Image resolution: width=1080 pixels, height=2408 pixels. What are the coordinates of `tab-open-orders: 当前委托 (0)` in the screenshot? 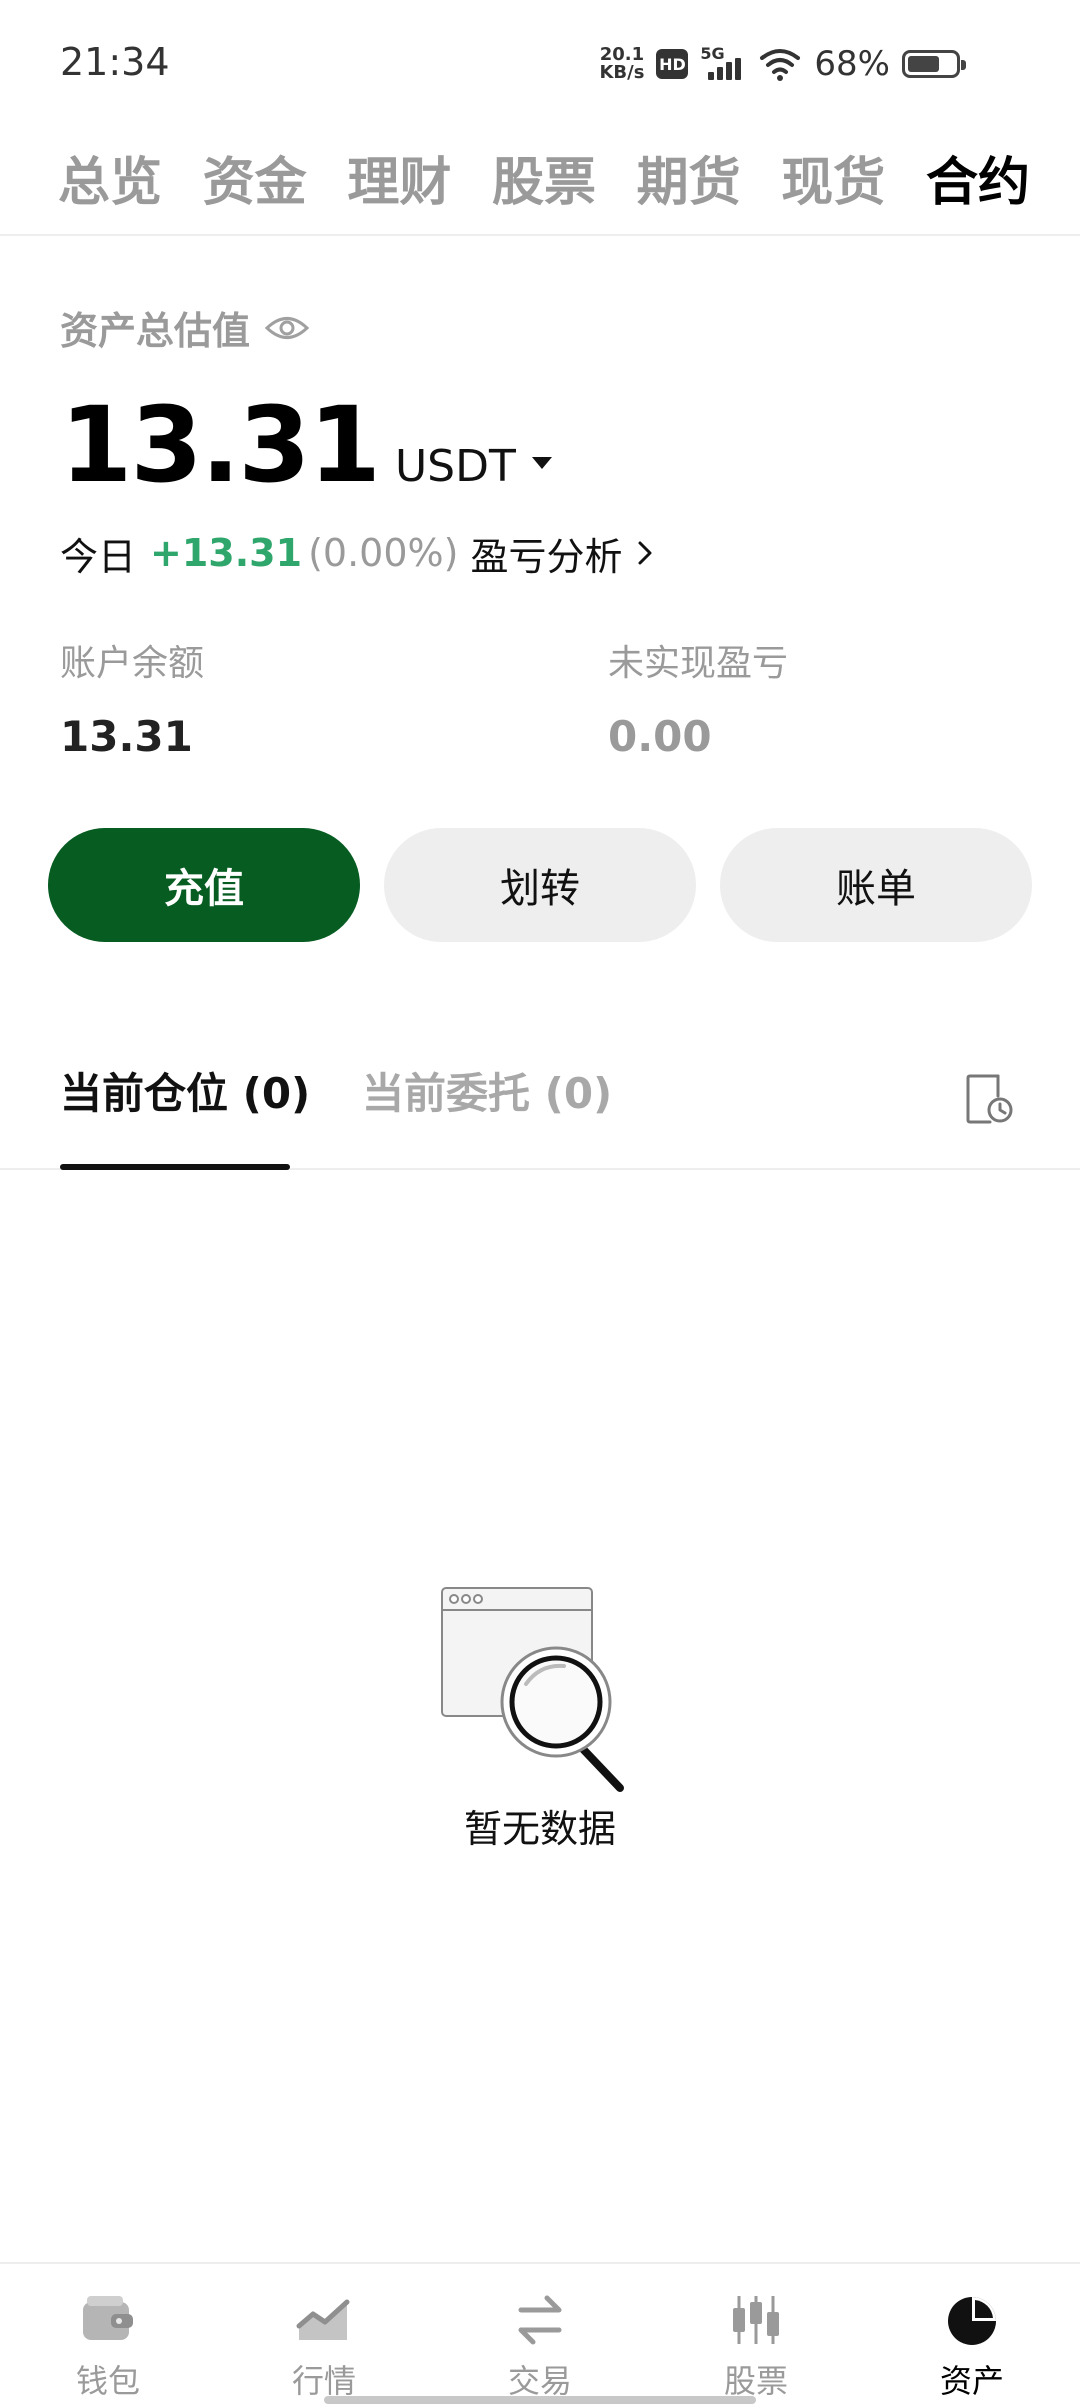 It's located at (487, 1090).